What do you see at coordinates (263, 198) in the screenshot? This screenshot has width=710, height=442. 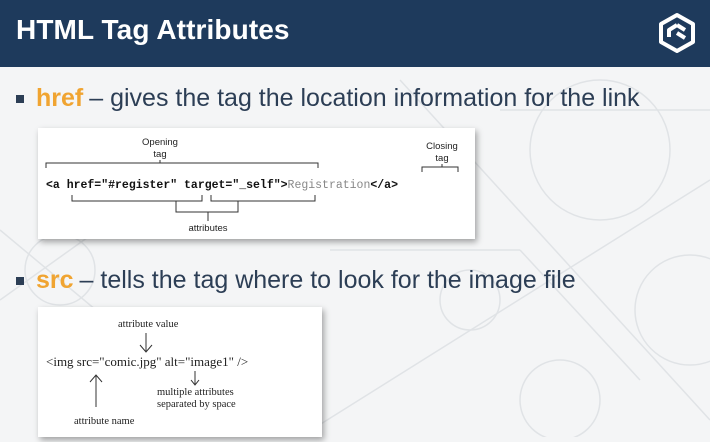 I see `attribute-bracket-target` at bounding box center [263, 198].